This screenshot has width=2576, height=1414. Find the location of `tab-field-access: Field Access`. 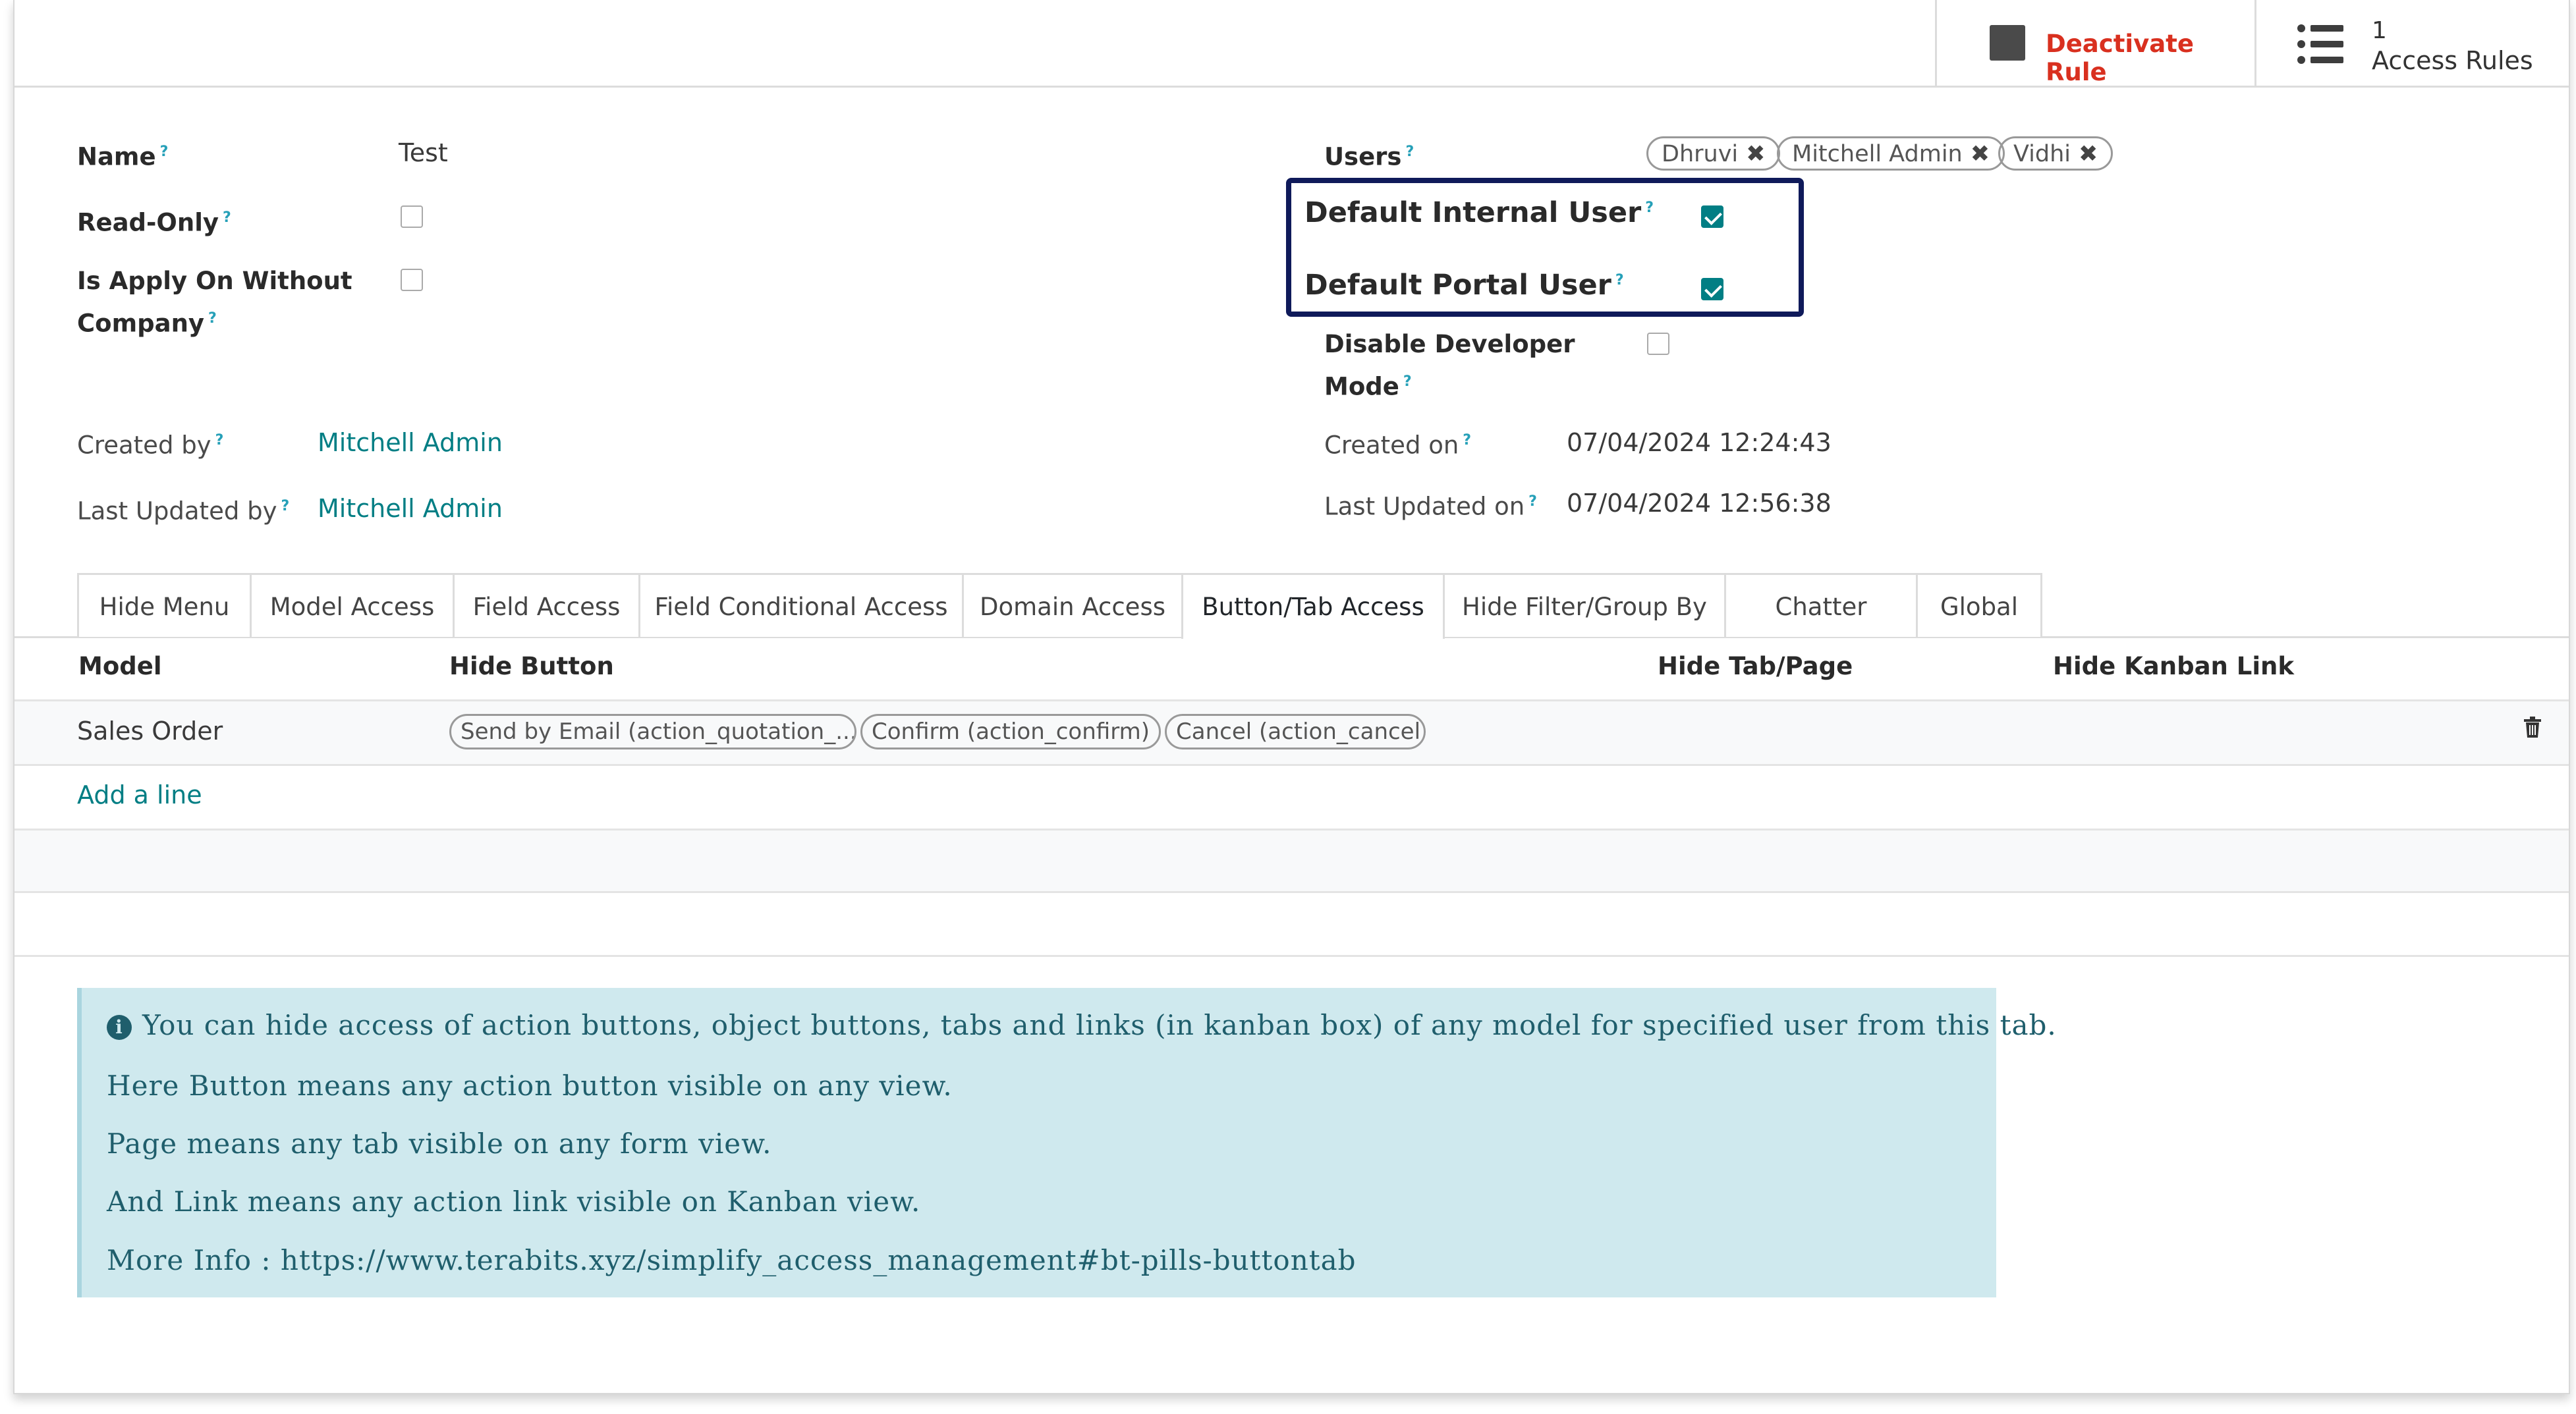

tab-field-access: Field Access is located at coordinates (546, 605).